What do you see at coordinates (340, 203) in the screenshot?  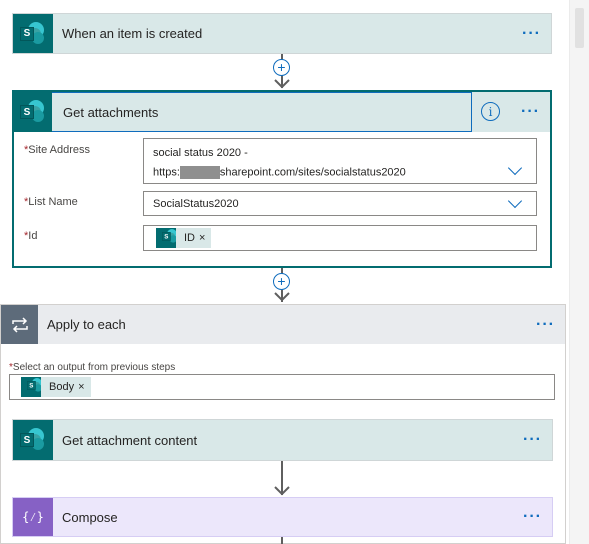 I see `list-name-dropdown: SocialStatus2020` at bounding box center [340, 203].